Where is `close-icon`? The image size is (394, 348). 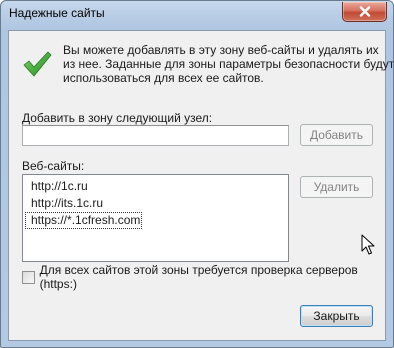
close-icon is located at coordinates (364, 11).